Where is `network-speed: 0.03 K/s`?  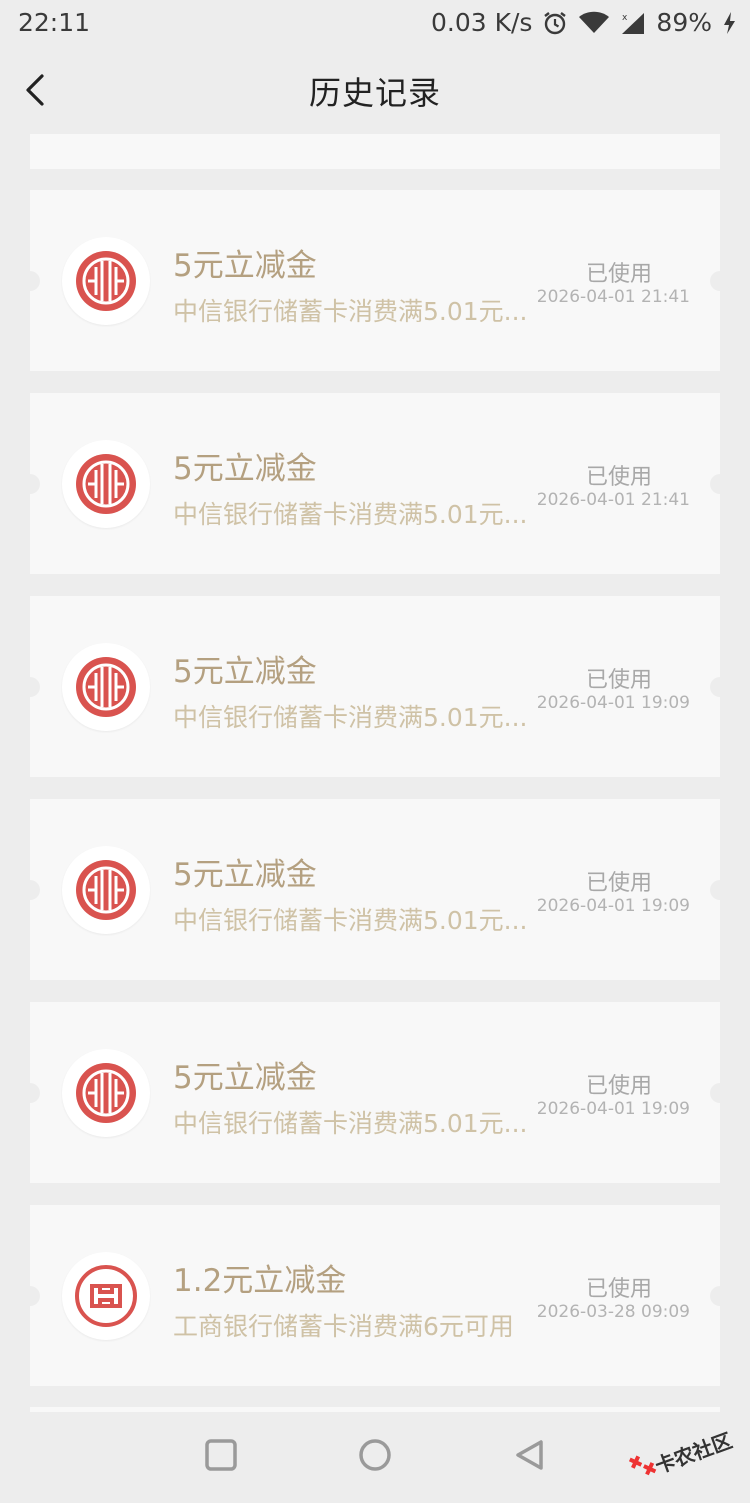
network-speed: 0.03 K/s is located at coordinates (481, 22).